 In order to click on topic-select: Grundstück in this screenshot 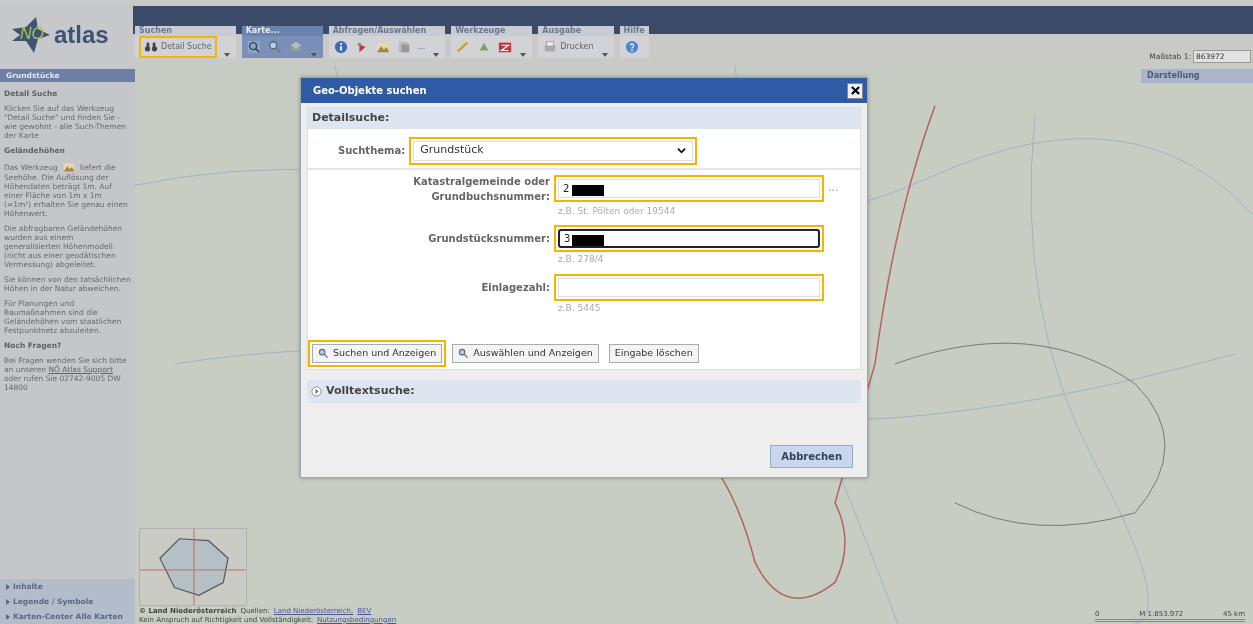, I will do `click(553, 150)`.